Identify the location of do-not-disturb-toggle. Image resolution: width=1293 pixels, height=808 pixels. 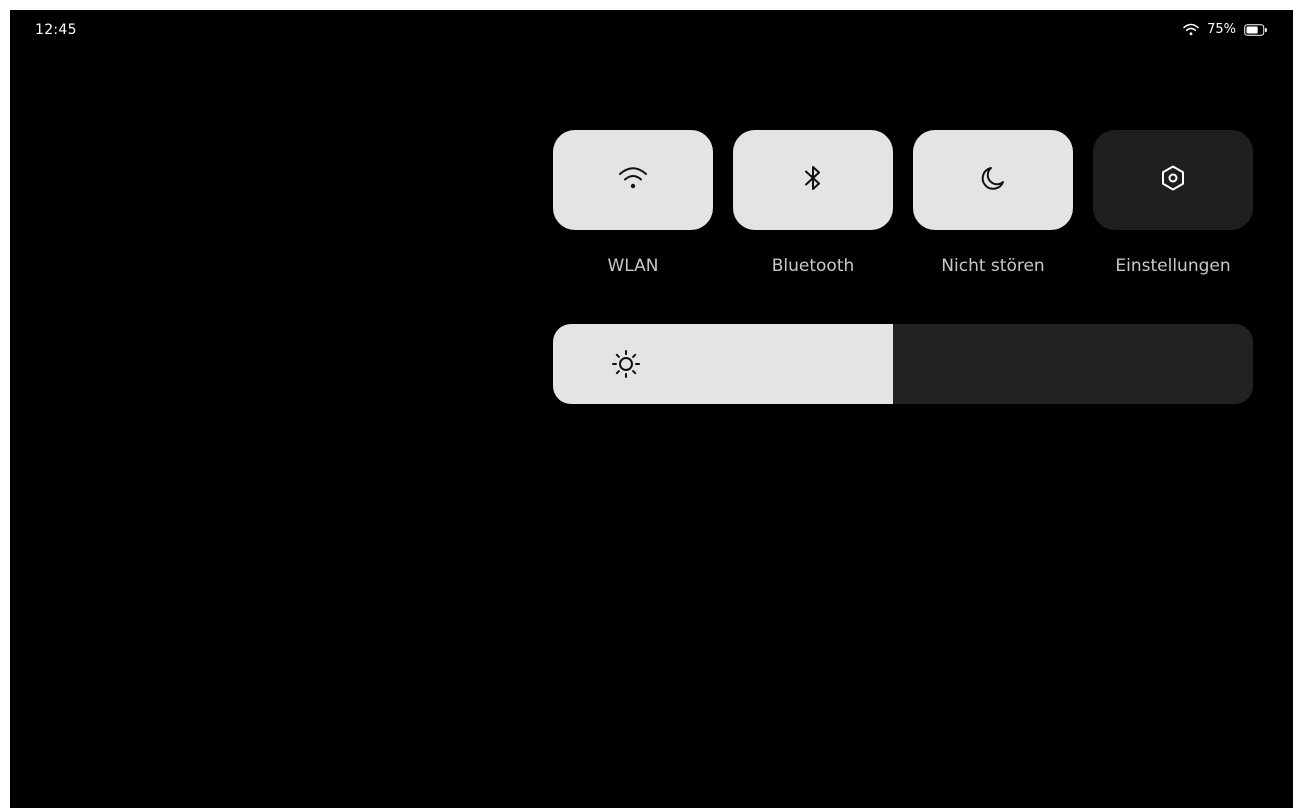
(993, 180).